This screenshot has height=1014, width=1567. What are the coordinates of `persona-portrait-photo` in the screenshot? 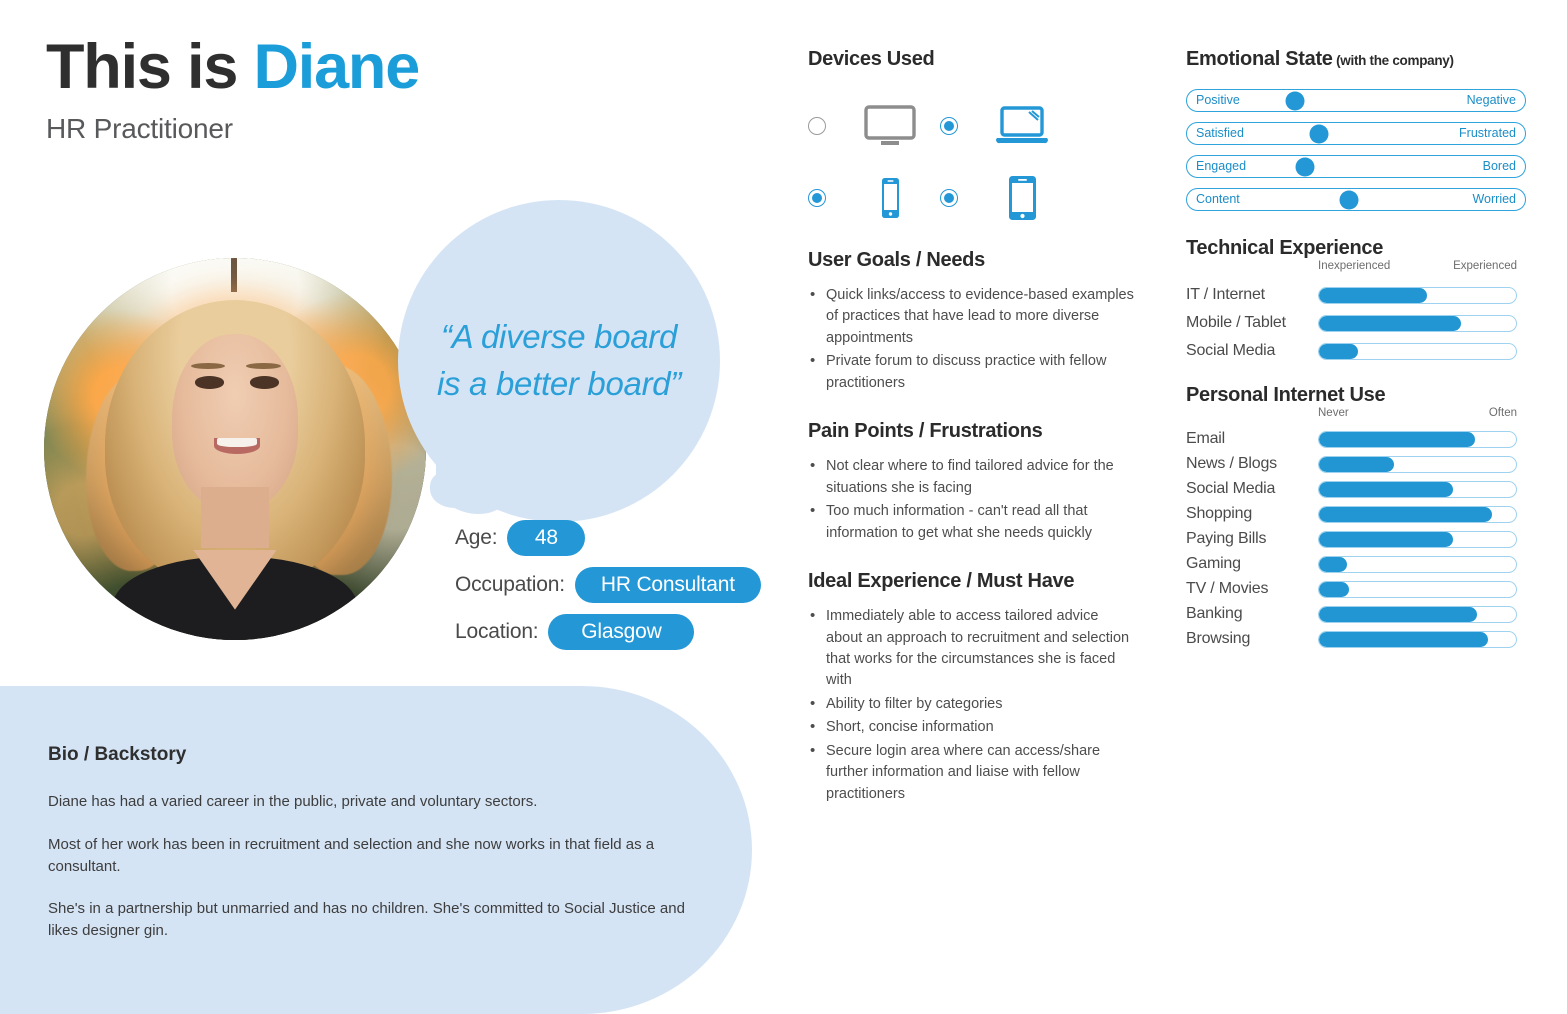 It's located at (235, 449).